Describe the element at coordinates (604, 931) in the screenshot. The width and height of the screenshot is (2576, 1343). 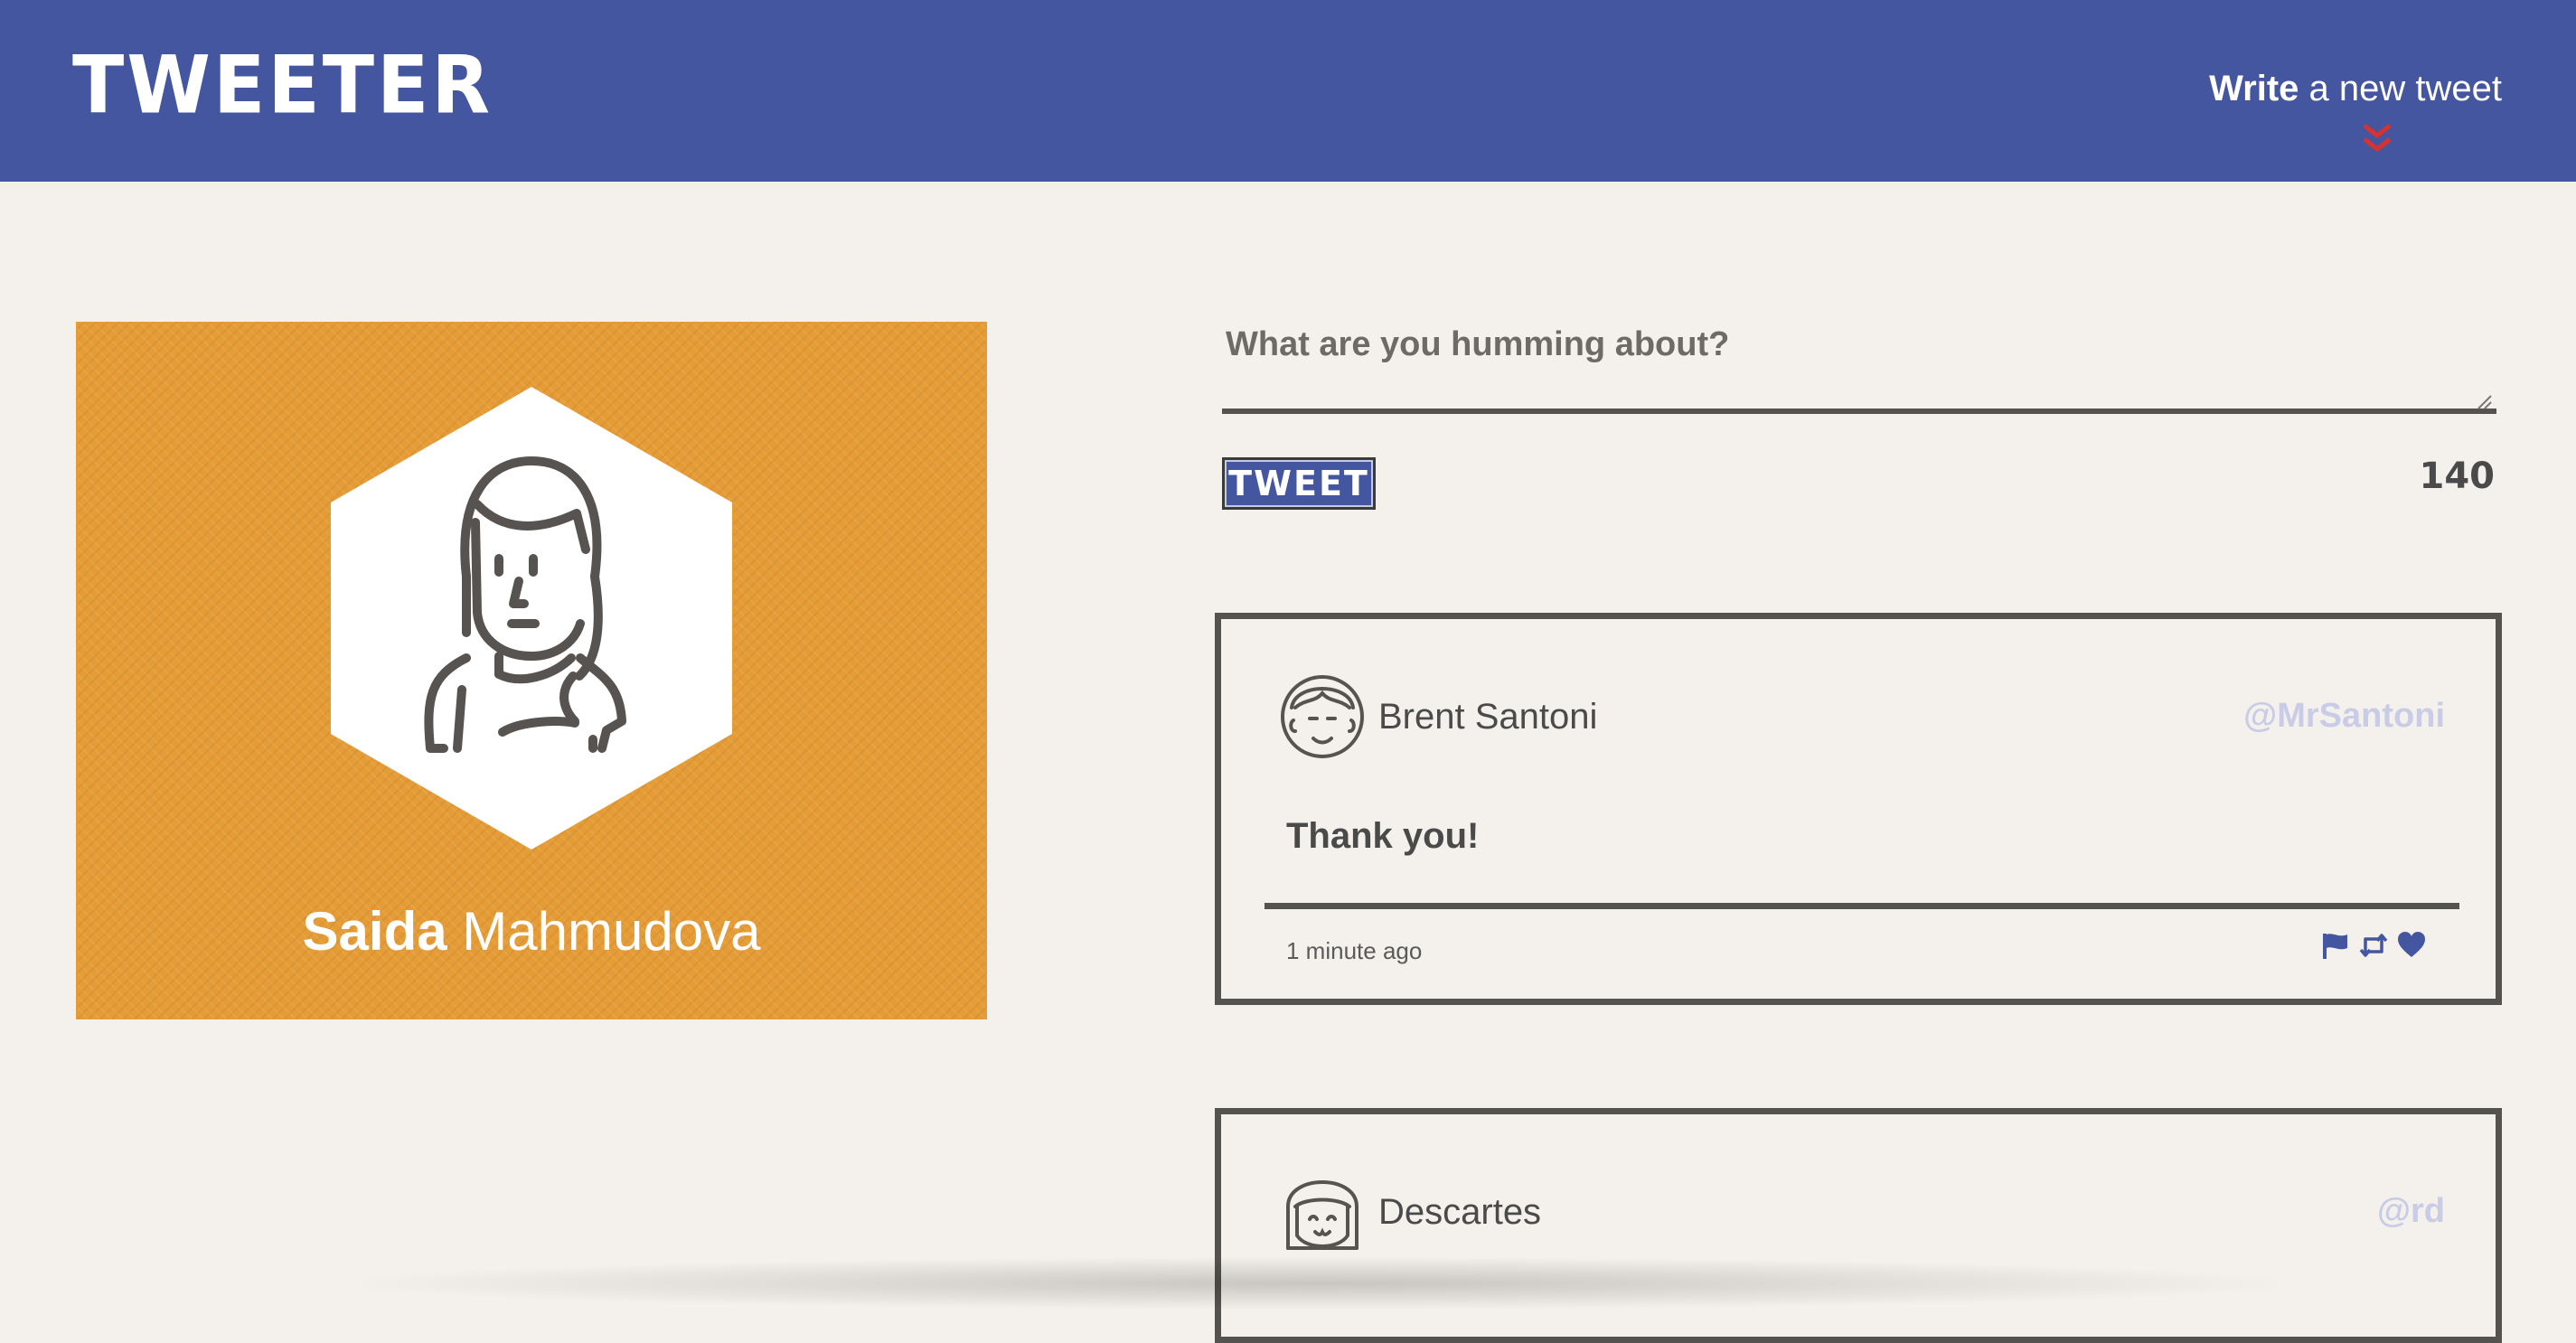
I see `profile-last-name: Mahmudova` at that location.